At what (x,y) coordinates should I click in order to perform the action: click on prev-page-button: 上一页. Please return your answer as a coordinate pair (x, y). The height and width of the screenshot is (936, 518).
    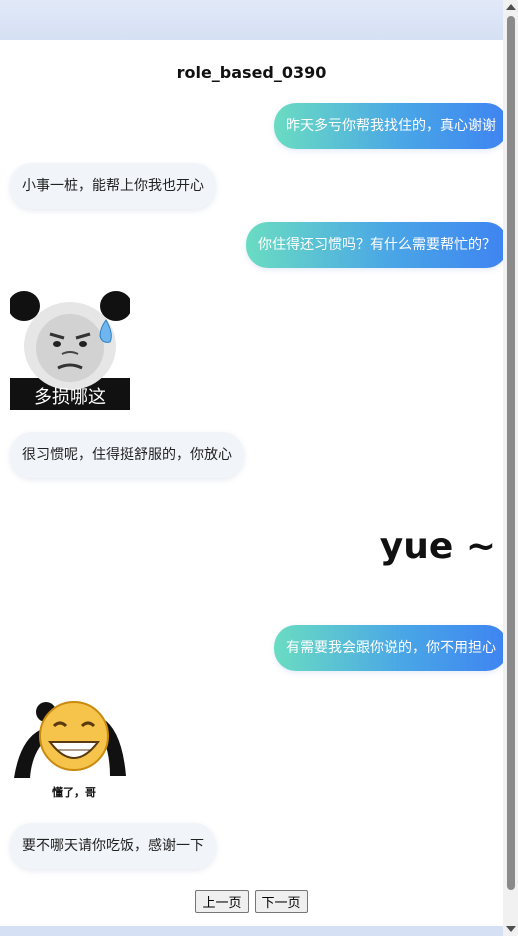
    Looking at the image, I should click on (222, 901).